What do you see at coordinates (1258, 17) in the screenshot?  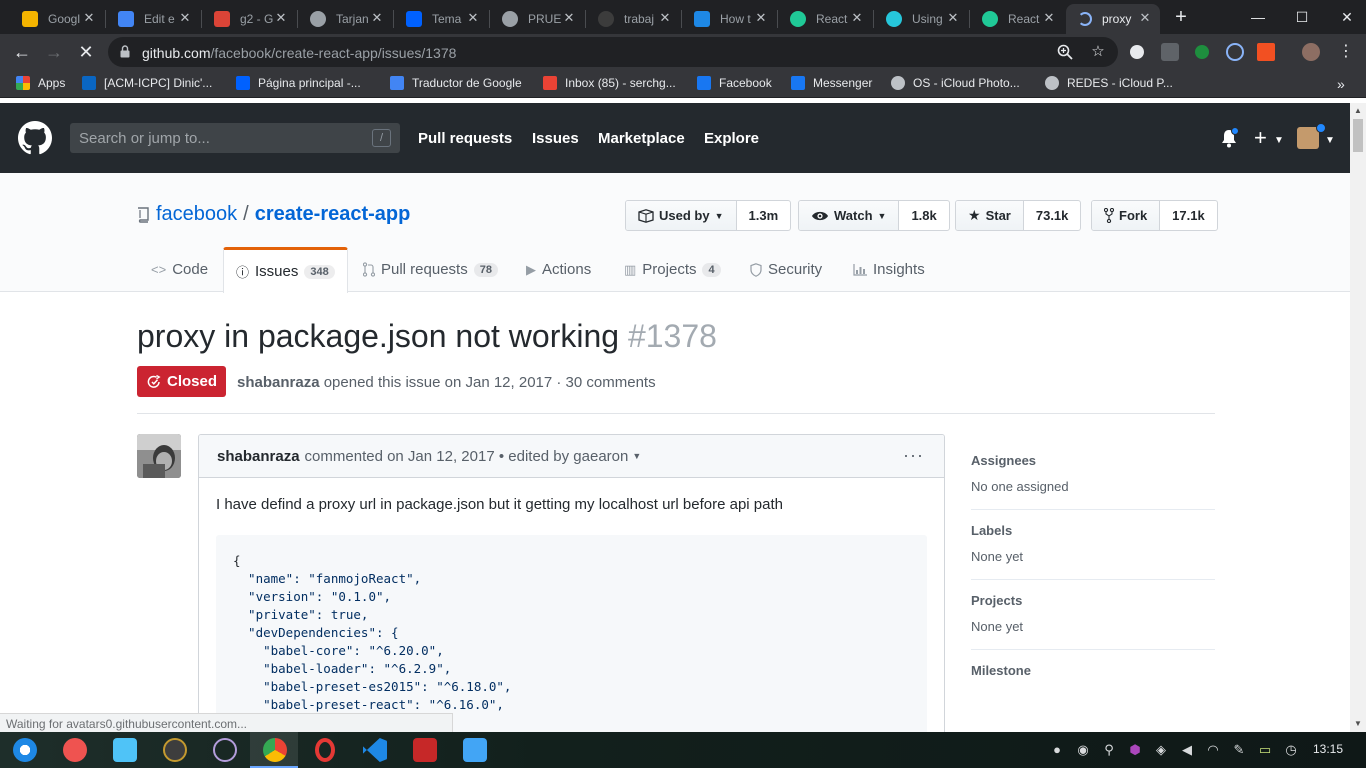 I see `minimize-button: —` at bounding box center [1258, 17].